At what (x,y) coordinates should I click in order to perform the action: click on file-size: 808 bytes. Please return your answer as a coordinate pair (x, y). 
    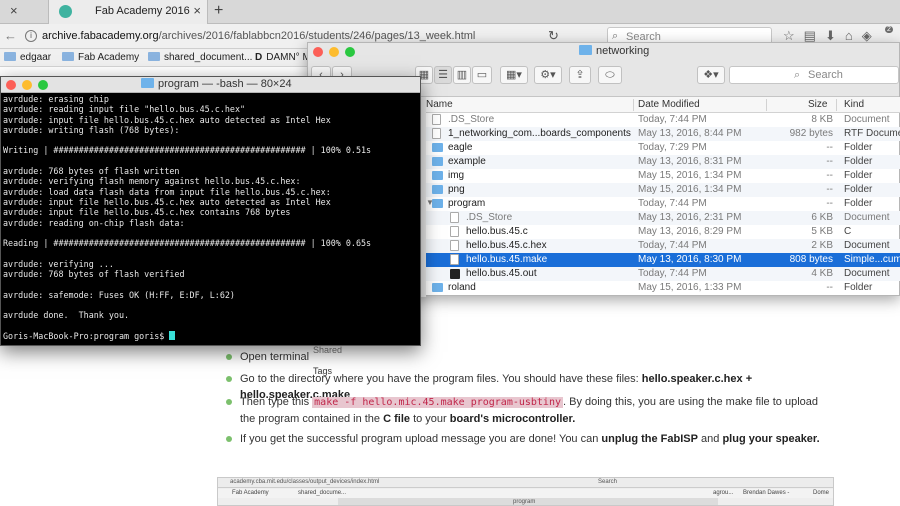
    Looking at the image, I should click on (811, 259).